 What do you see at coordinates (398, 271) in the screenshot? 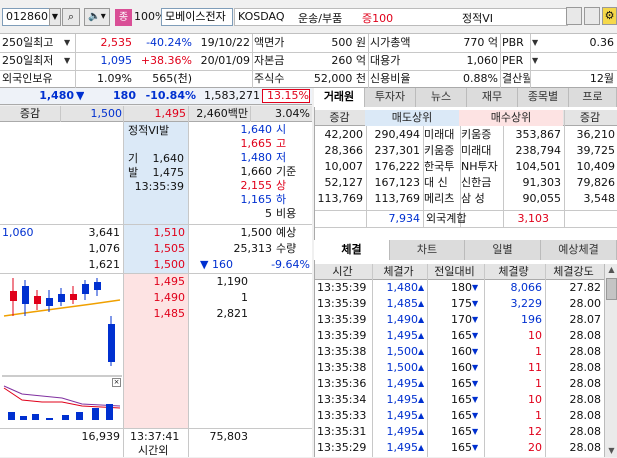
I see `trades-header-1: 체결가` at bounding box center [398, 271].